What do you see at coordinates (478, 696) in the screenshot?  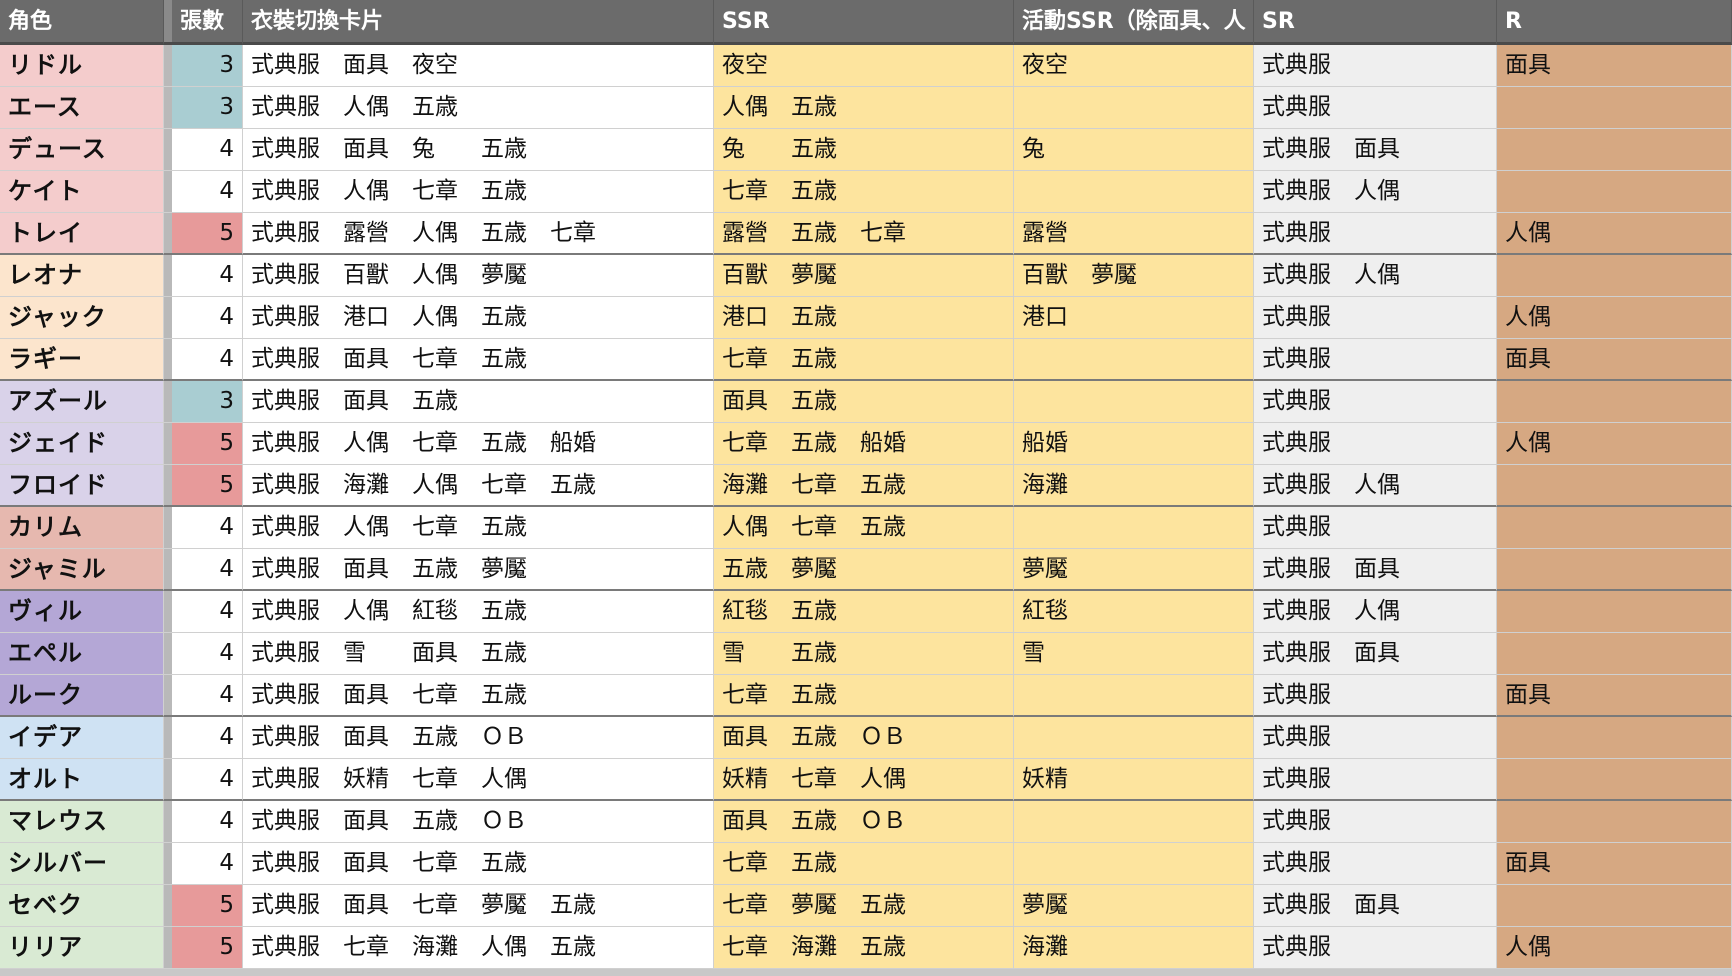 I see `cell-all-cards: 式典服 面具 七章 五歳` at bounding box center [478, 696].